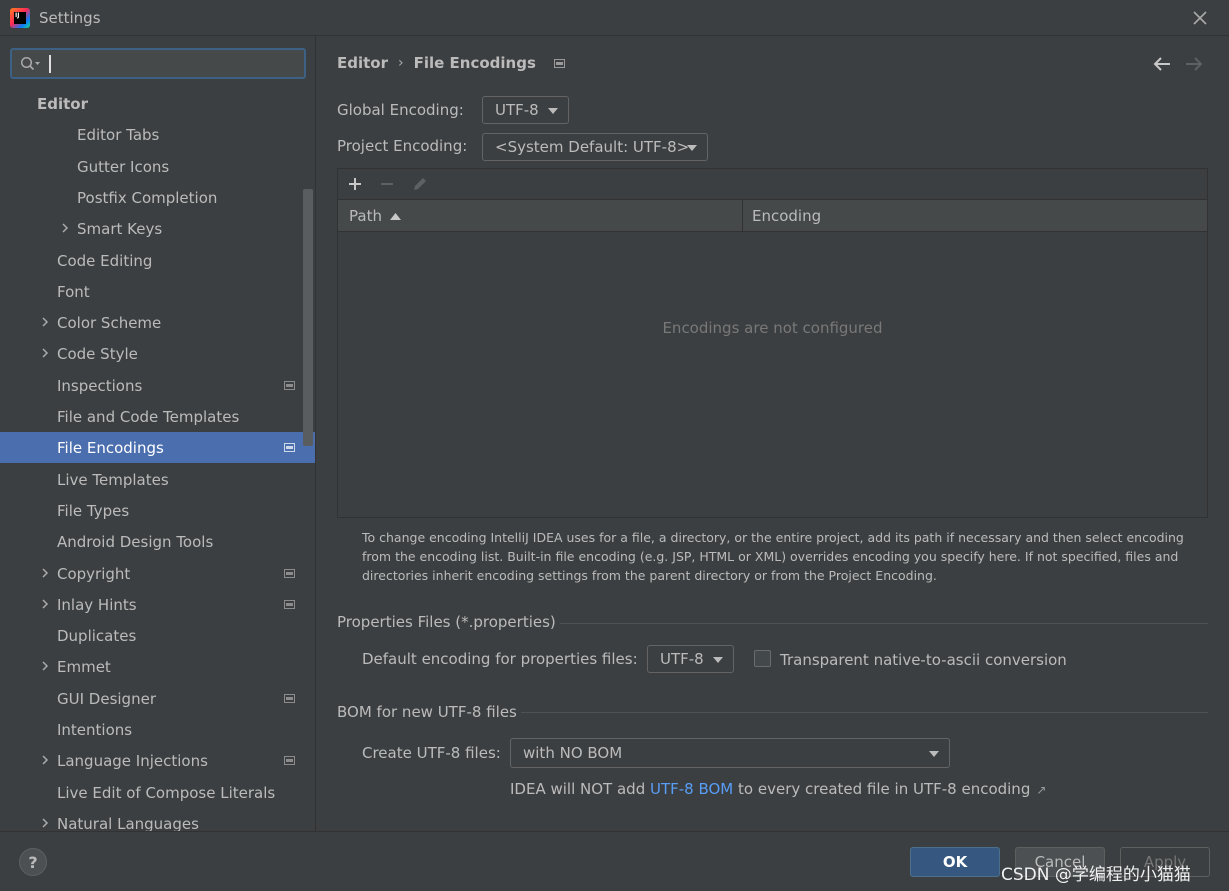 The height and width of the screenshot is (891, 1229). Describe the element at coordinates (106, 698) in the screenshot. I see `sidebar-item-label: GUI Designer` at that location.